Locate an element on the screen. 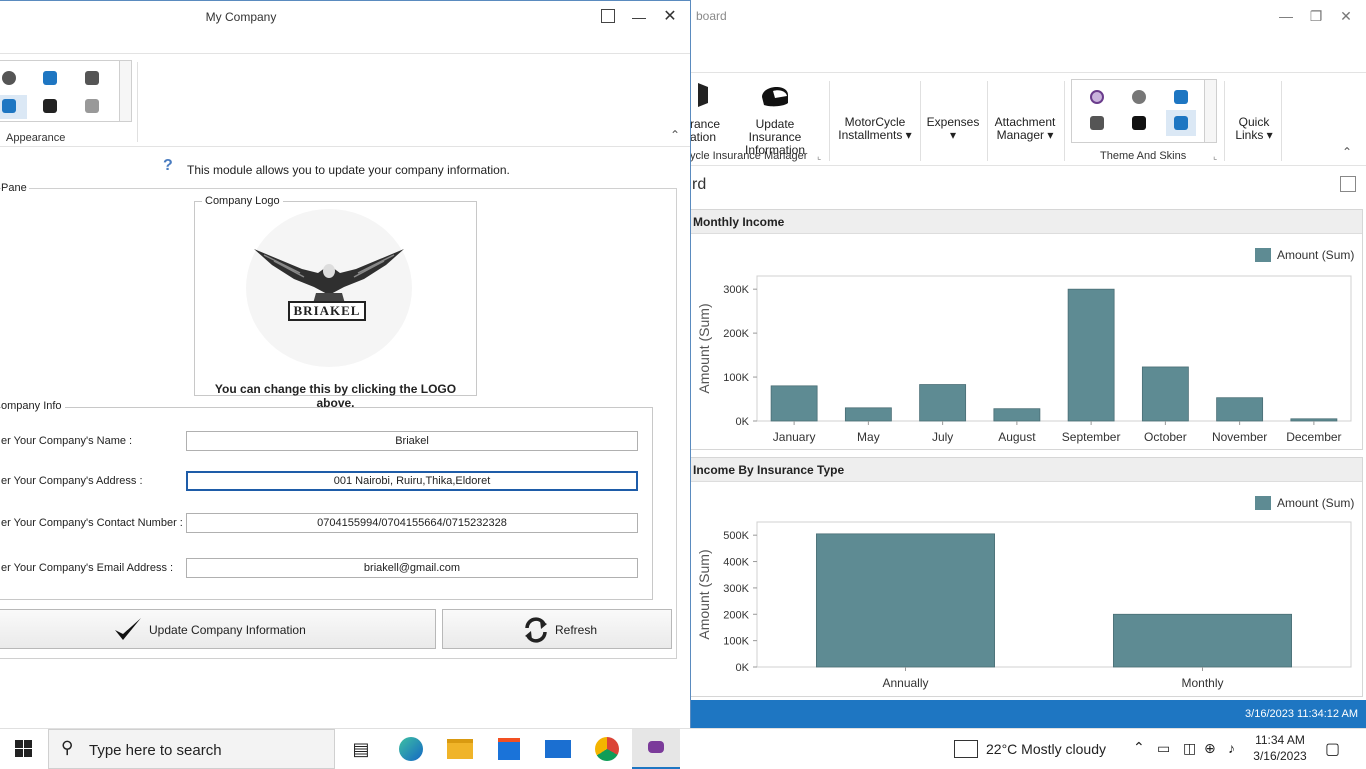  ribbon-label: Installments ▾ is located at coordinates (875, 135).